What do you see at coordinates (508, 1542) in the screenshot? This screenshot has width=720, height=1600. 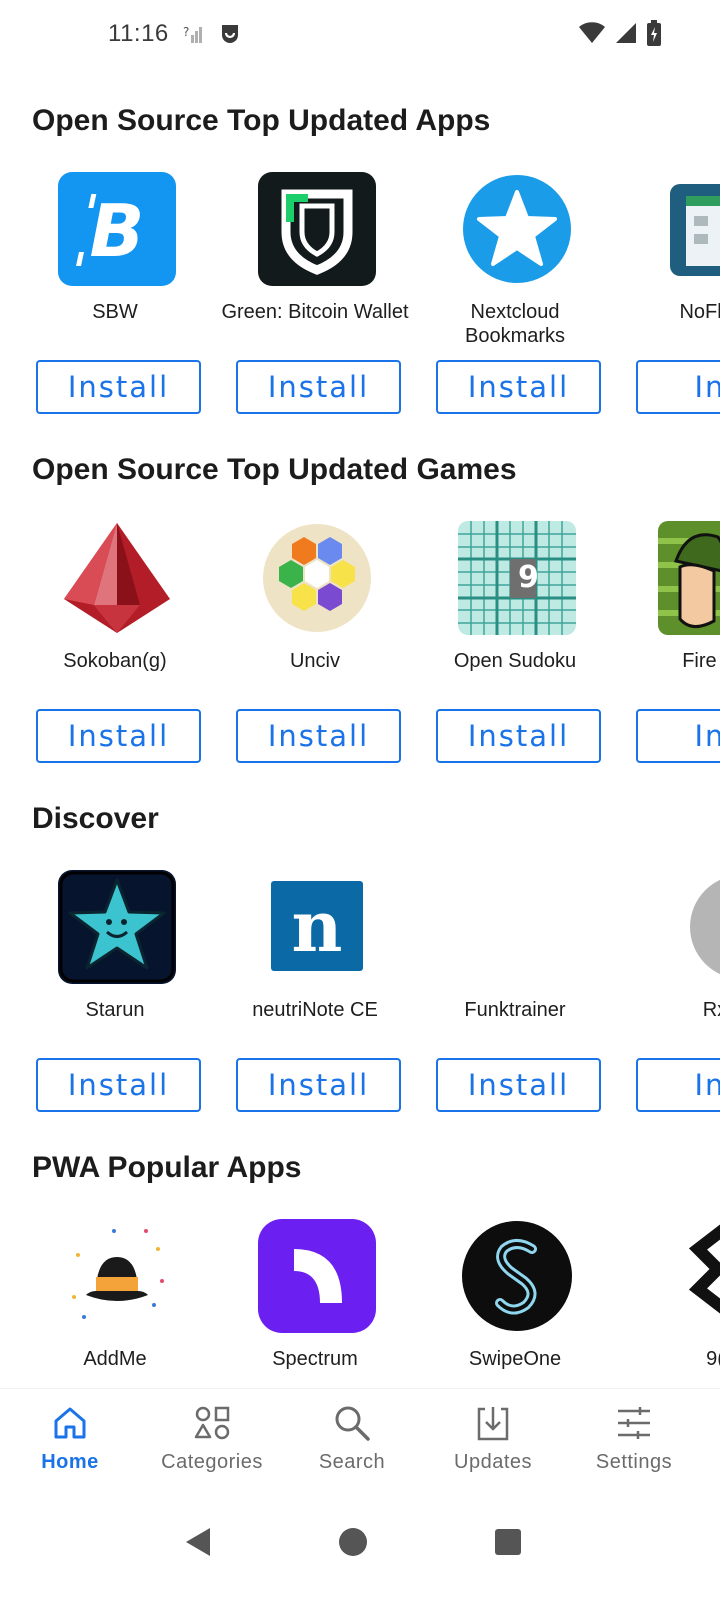 I see `recents-icon` at bounding box center [508, 1542].